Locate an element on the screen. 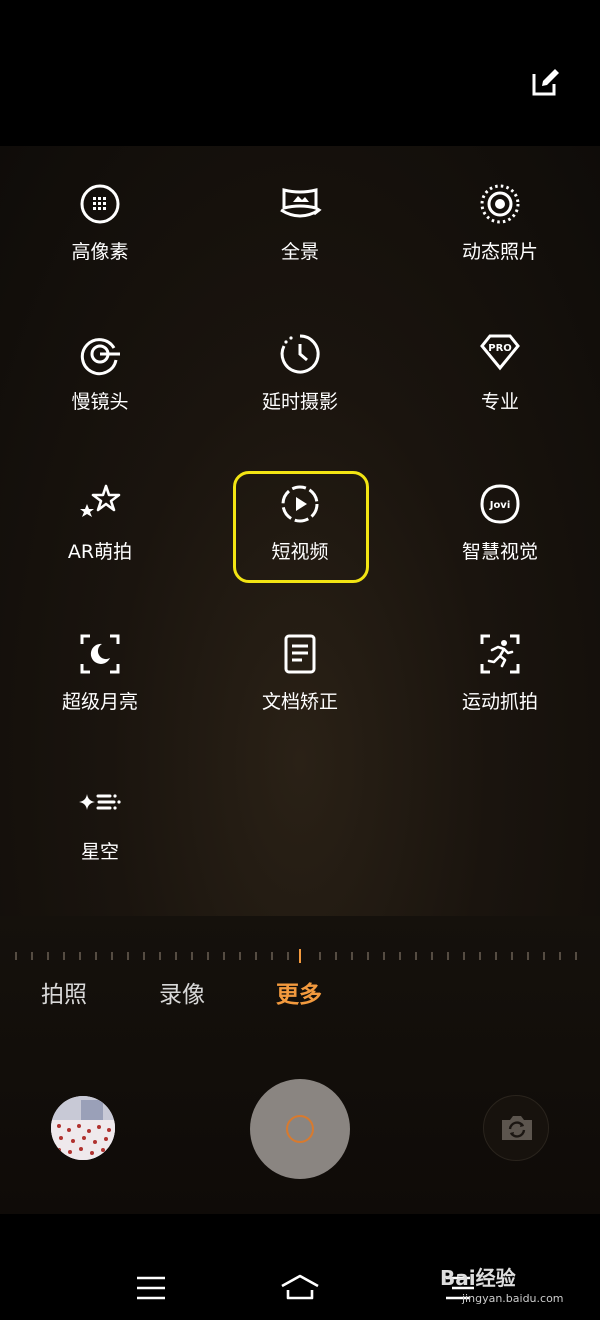 The image size is (600, 1320). live-photo-icon is located at coordinates (500, 204).